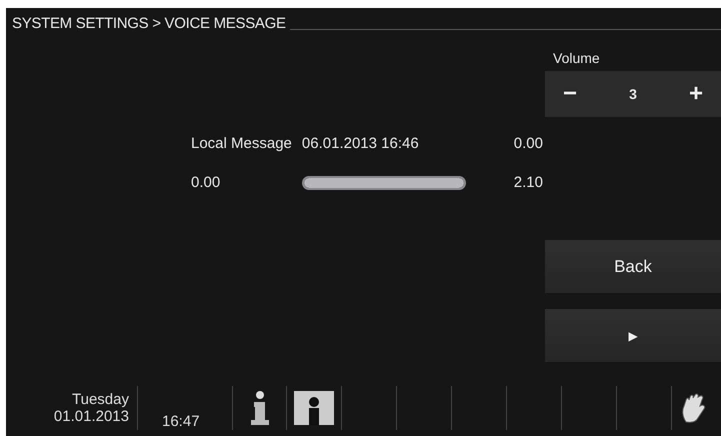 The width and height of the screenshot is (721, 436). I want to click on volume-label: Volume, so click(576, 56).